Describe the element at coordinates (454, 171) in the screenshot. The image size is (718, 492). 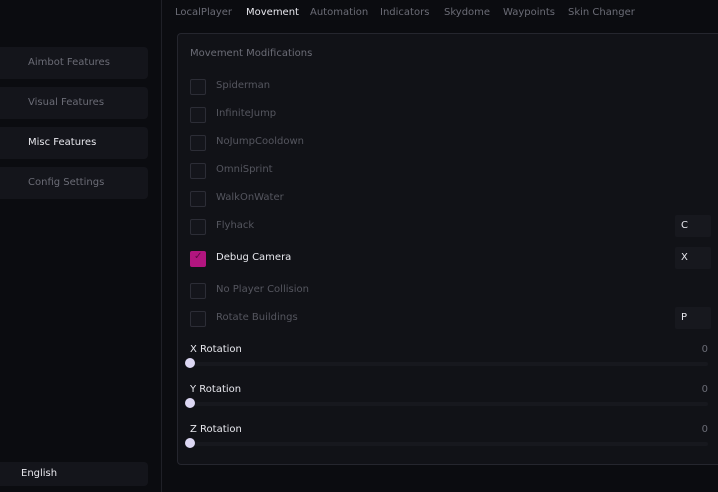
I see `option-omnisprint: OmniSprint` at that location.